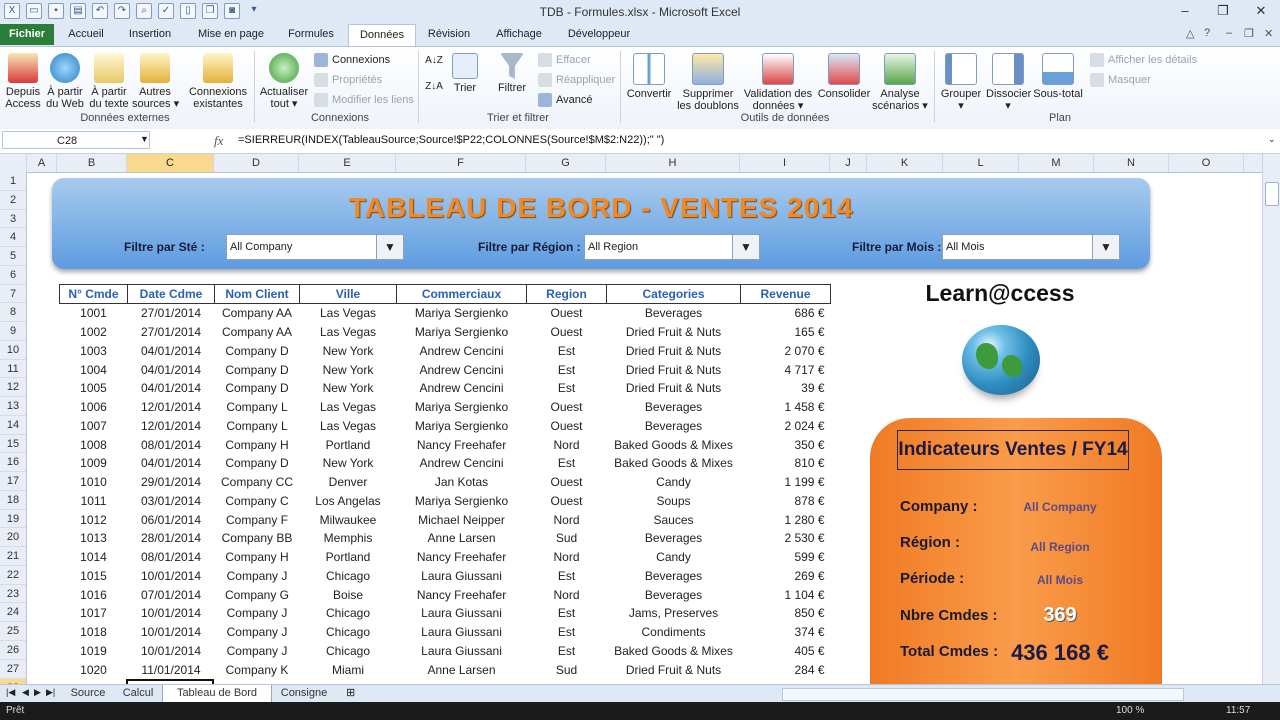 This screenshot has height=720, width=1280. I want to click on column-header: L, so click(981, 163).